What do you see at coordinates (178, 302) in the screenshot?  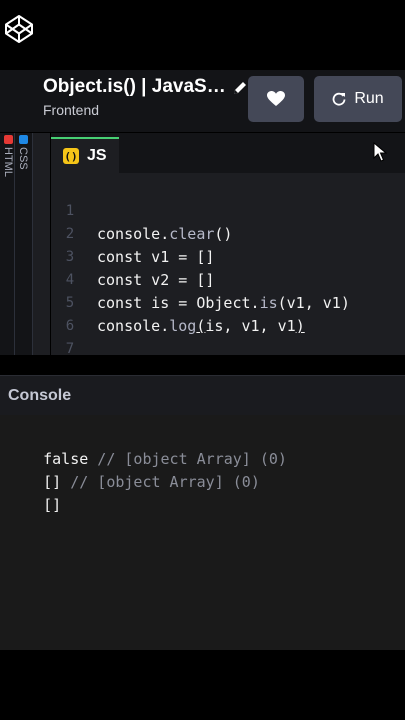 I see `code-line: 5 console.log(is, v1, v1)` at bounding box center [178, 302].